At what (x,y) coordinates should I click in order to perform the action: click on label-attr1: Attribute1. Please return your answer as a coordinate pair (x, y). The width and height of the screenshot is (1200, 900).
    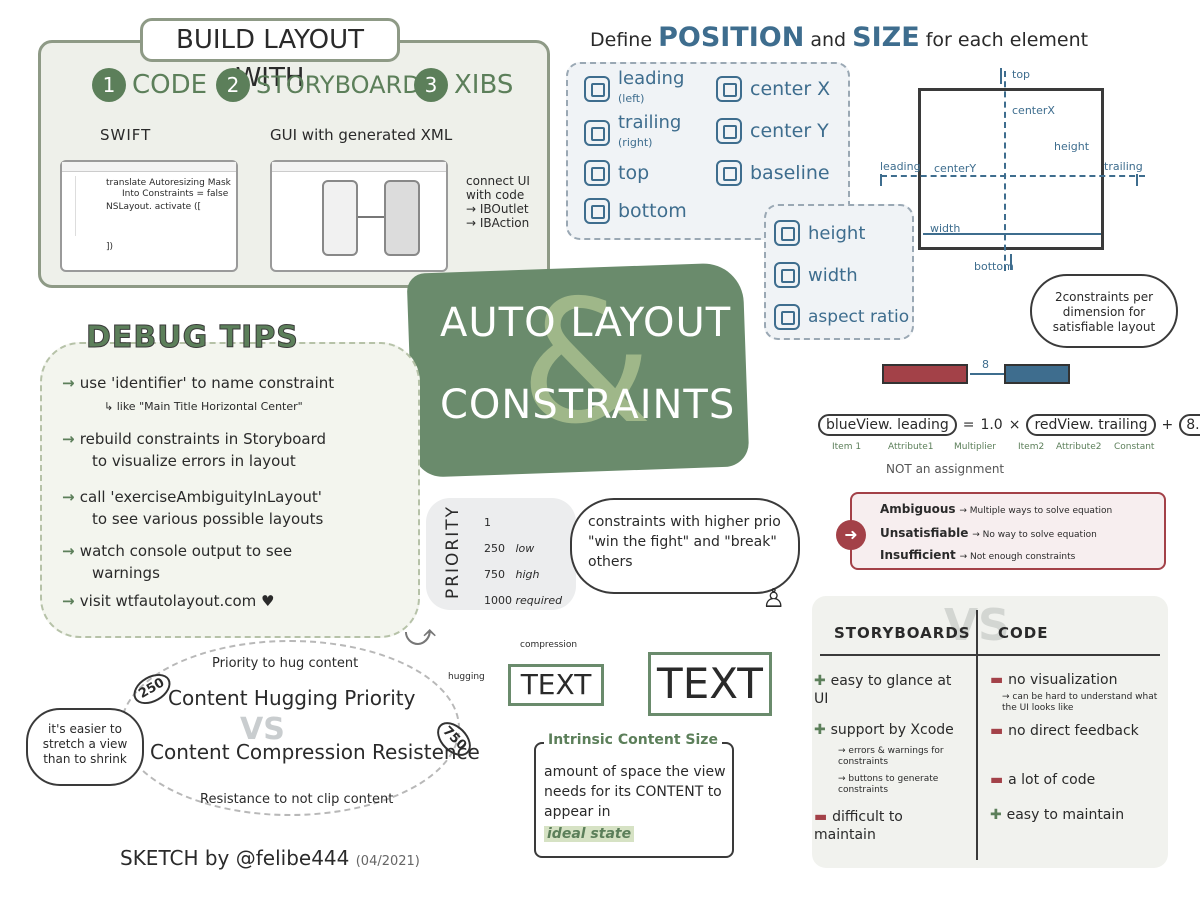
    Looking at the image, I should click on (911, 447).